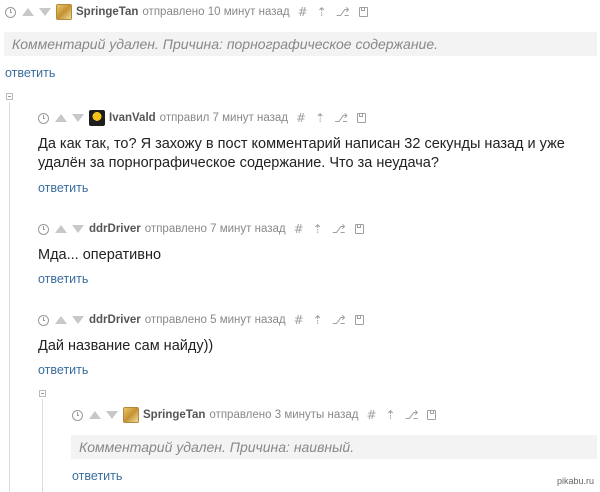  I want to click on timestamp: отправлено 3 минуты назад, so click(283, 415).